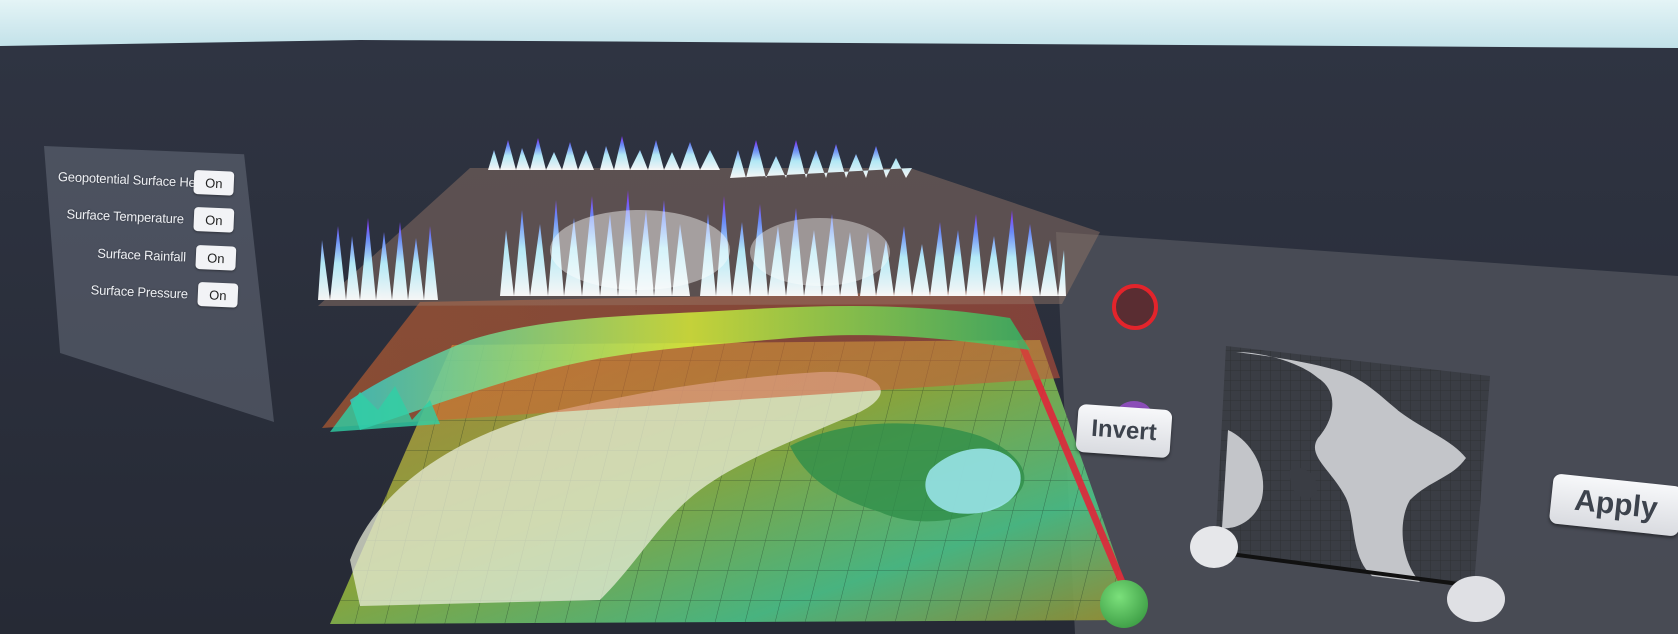  Describe the element at coordinates (1124, 431) in the screenshot. I see `invert-button: Invert` at that location.